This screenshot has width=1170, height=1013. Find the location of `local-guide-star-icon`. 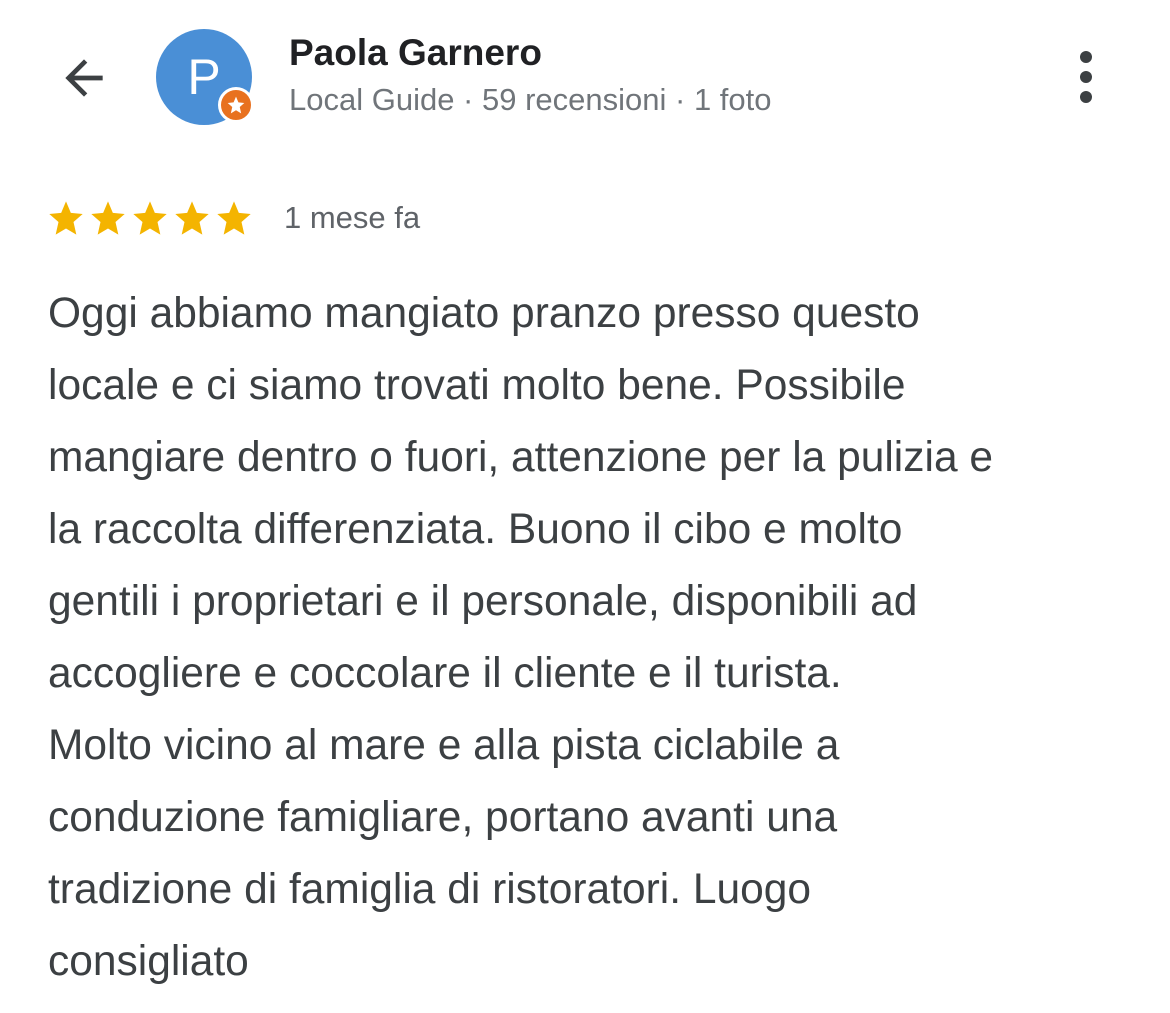

local-guide-star-icon is located at coordinates (236, 105).